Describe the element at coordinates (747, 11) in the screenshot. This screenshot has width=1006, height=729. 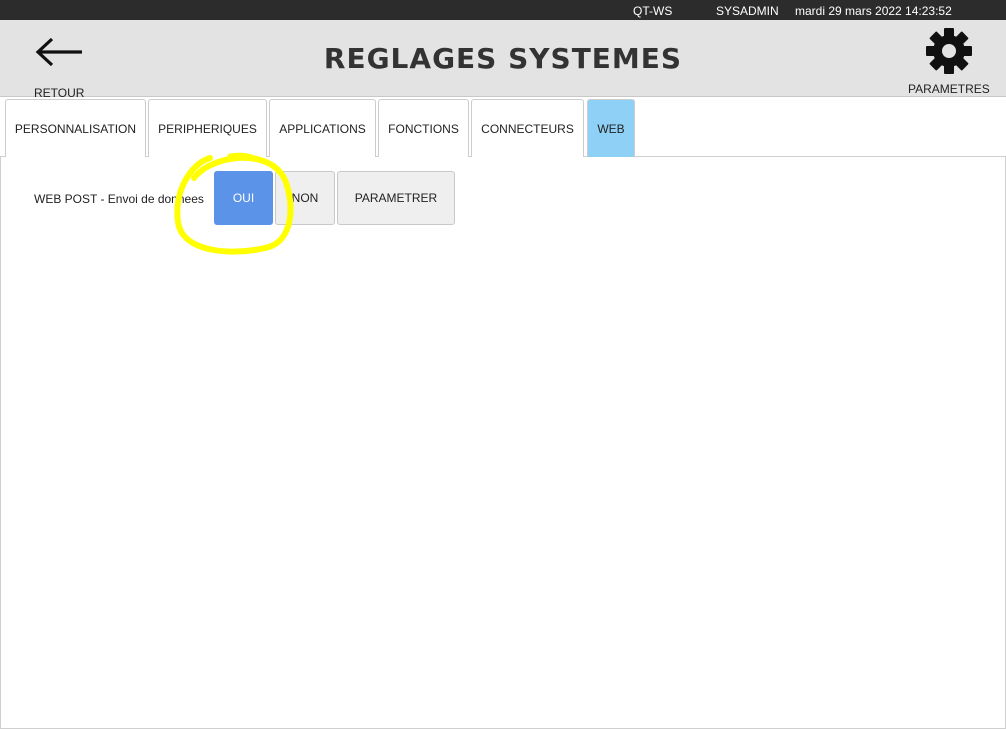
I see `current-user: SYSADMIN` at that location.